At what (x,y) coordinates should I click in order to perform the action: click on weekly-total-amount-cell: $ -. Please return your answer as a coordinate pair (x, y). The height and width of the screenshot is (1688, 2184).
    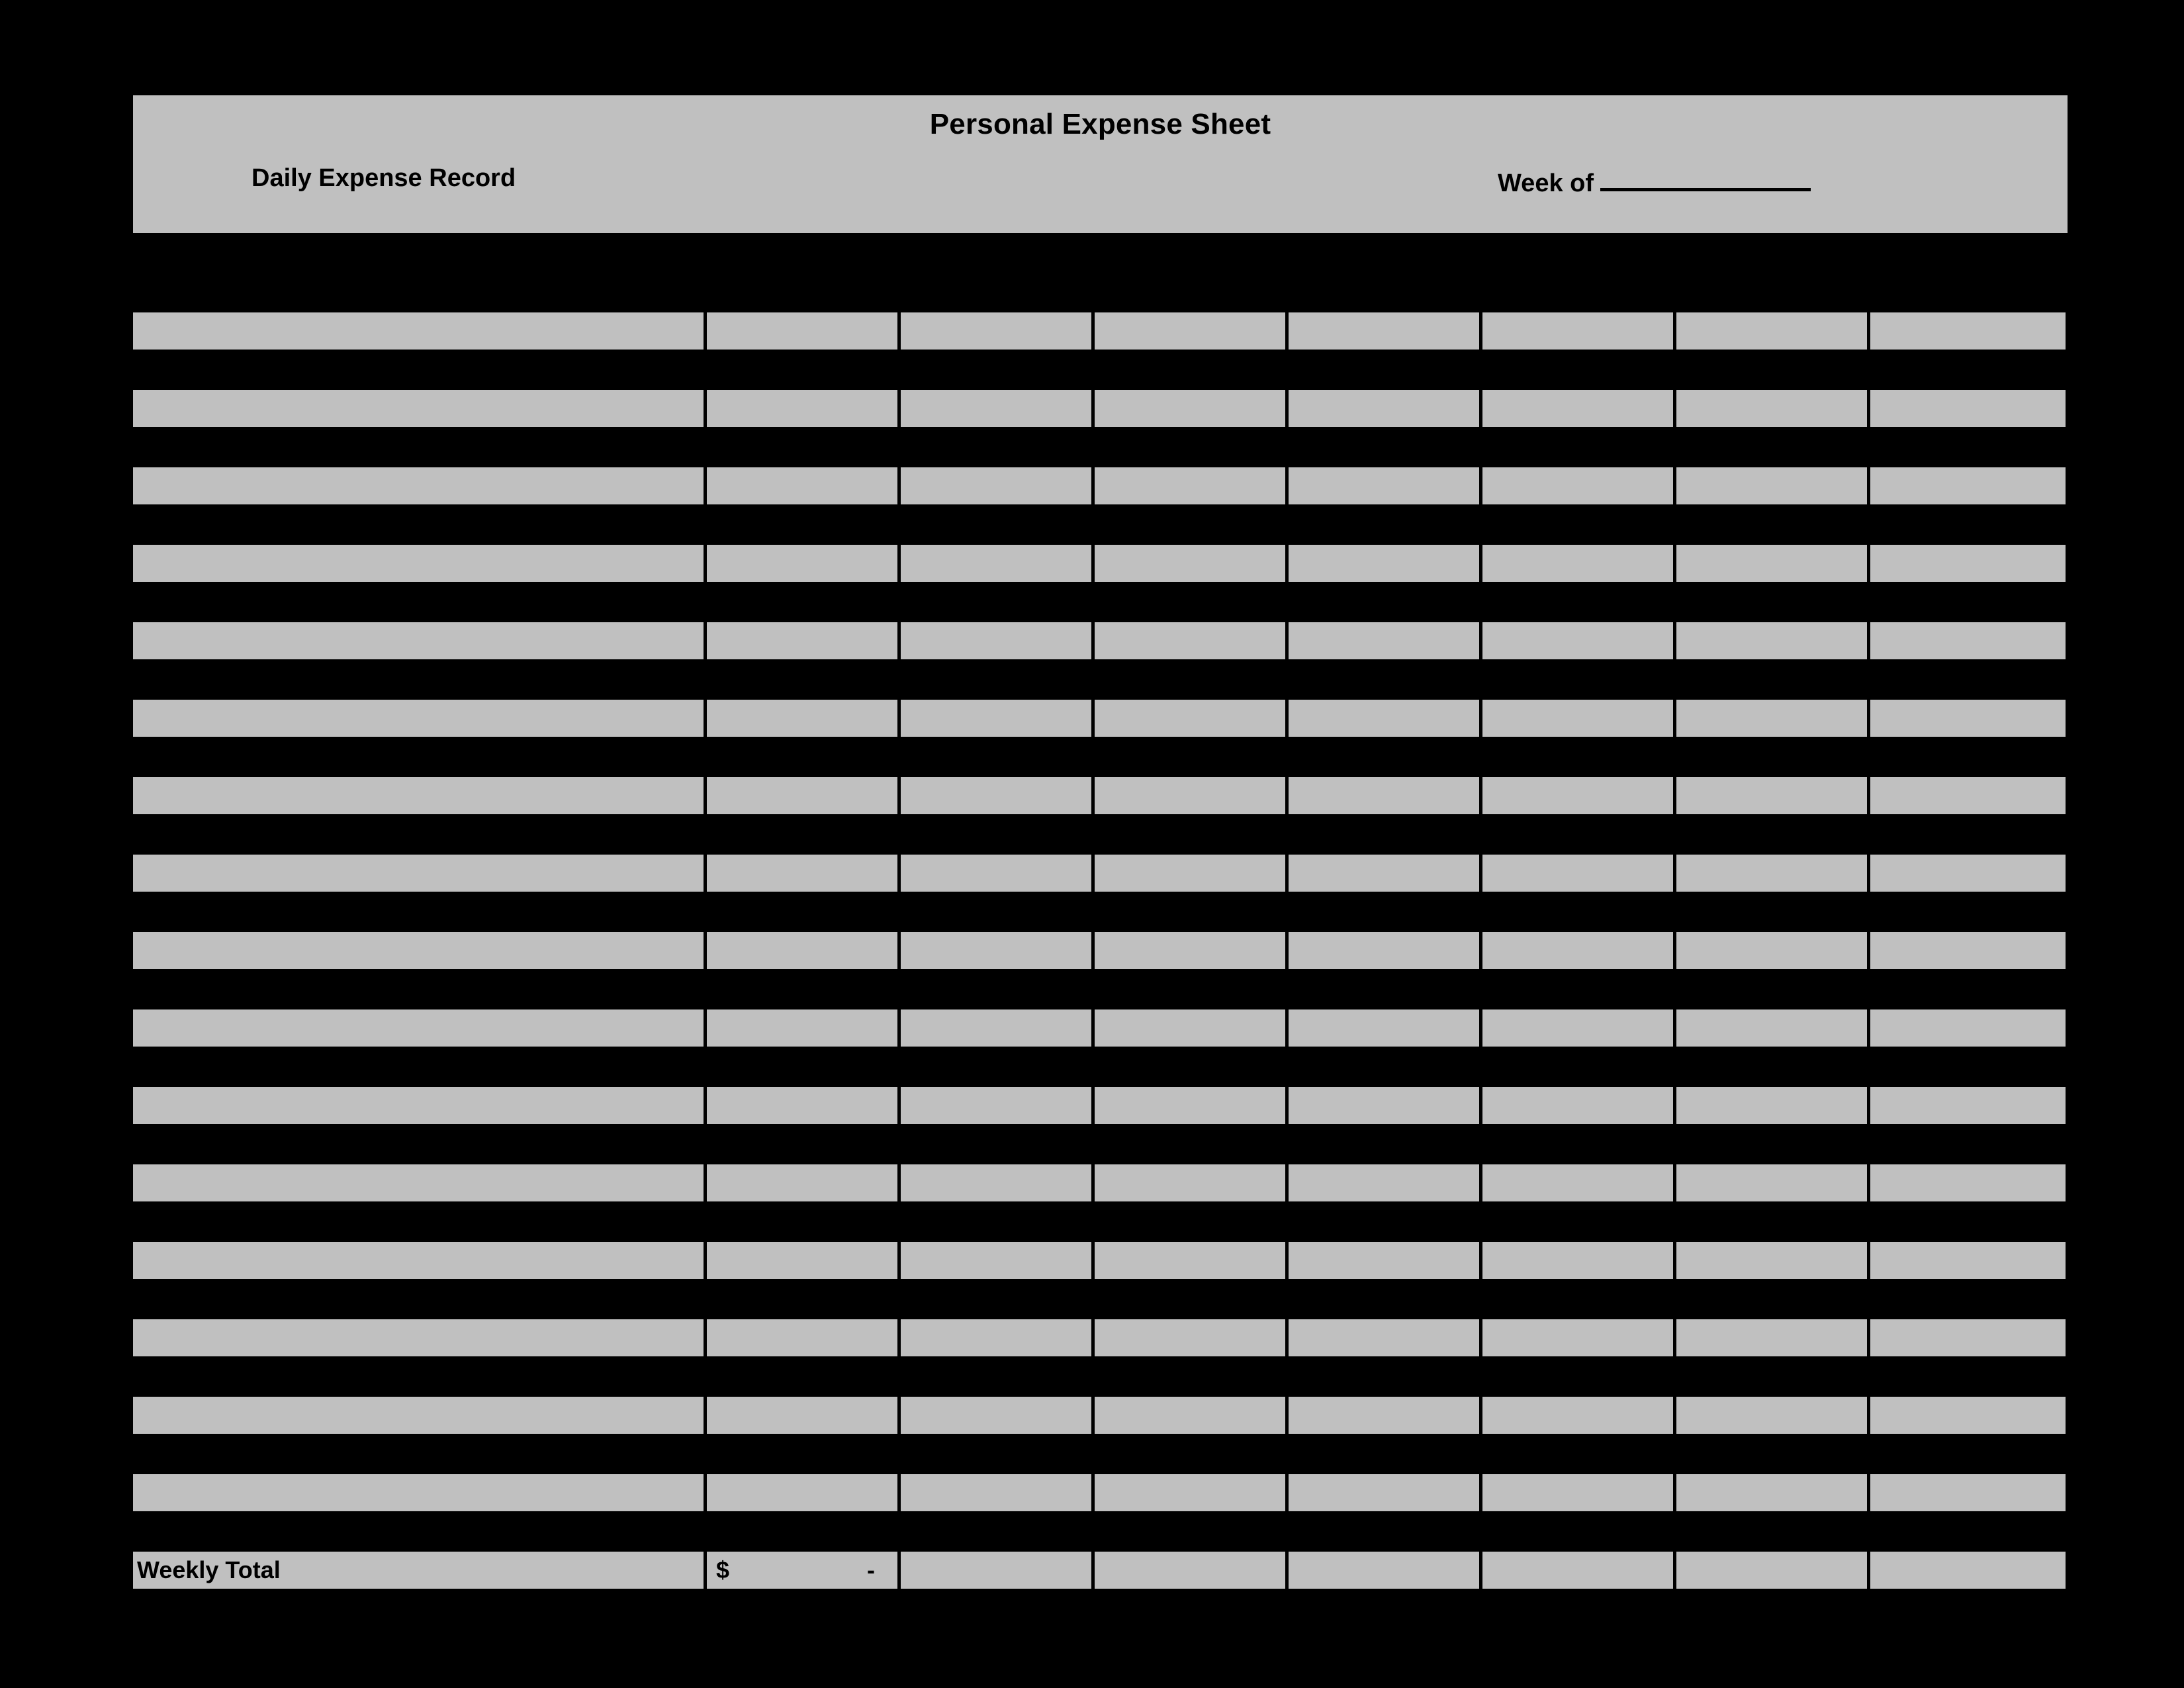
    Looking at the image, I should click on (804, 1570).